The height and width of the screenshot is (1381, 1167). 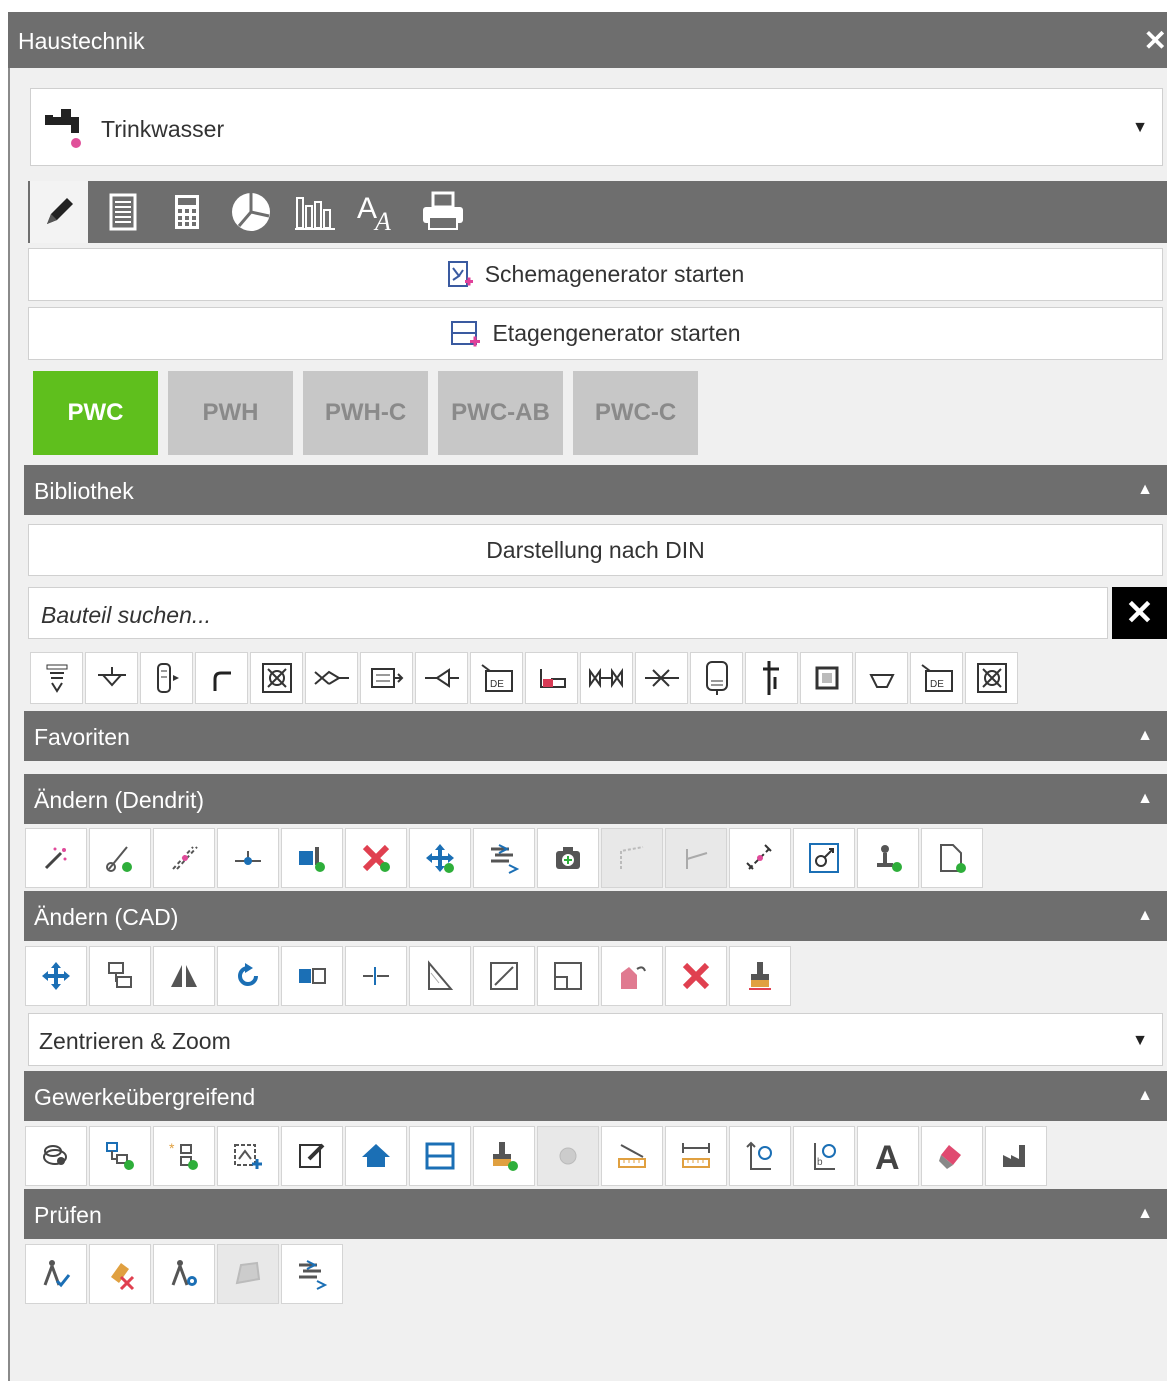 I want to click on lib-tank-icon, so click(x=166, y=678).